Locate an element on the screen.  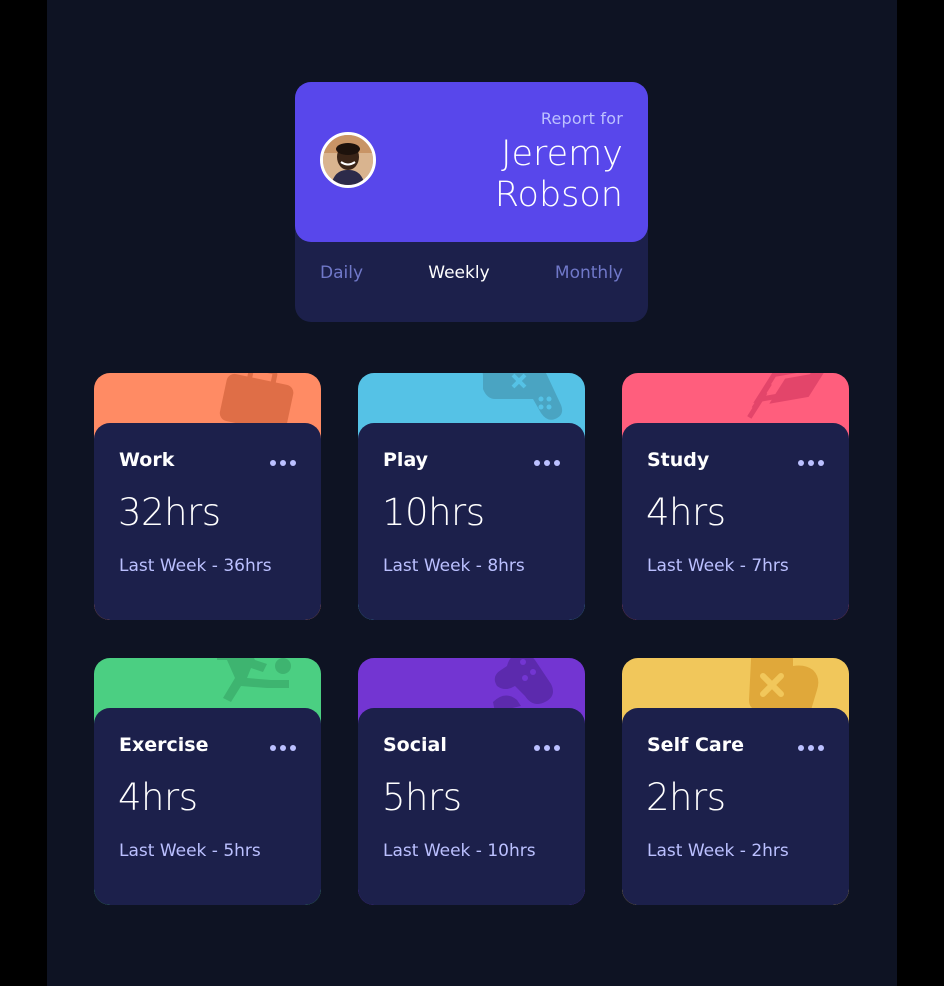
report-for-label: Report for is located at coordinates (581, 118).